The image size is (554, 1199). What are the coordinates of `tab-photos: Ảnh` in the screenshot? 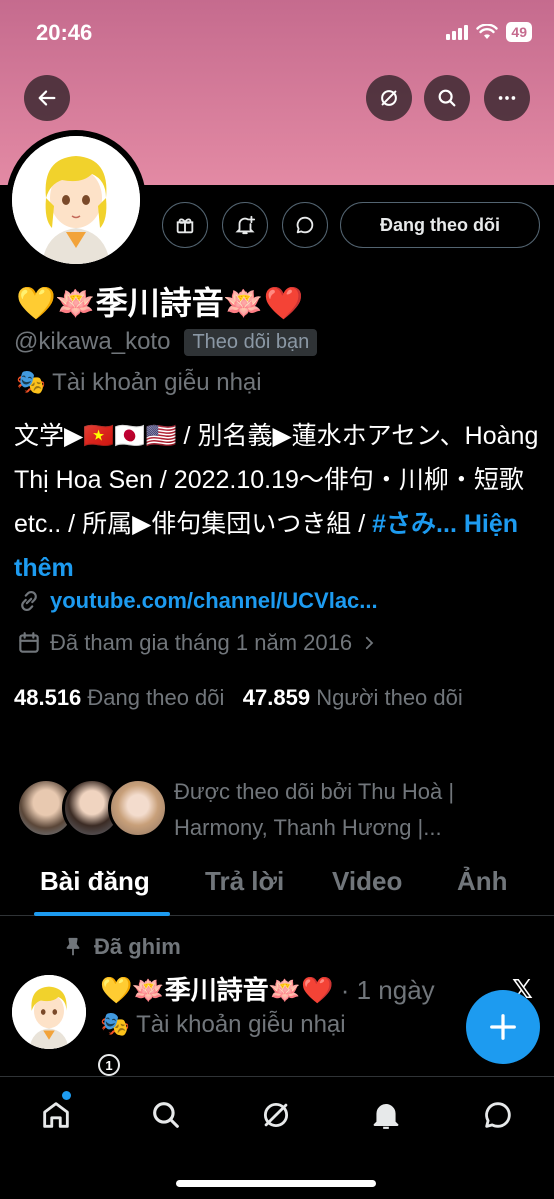 It's located at (482, 881).